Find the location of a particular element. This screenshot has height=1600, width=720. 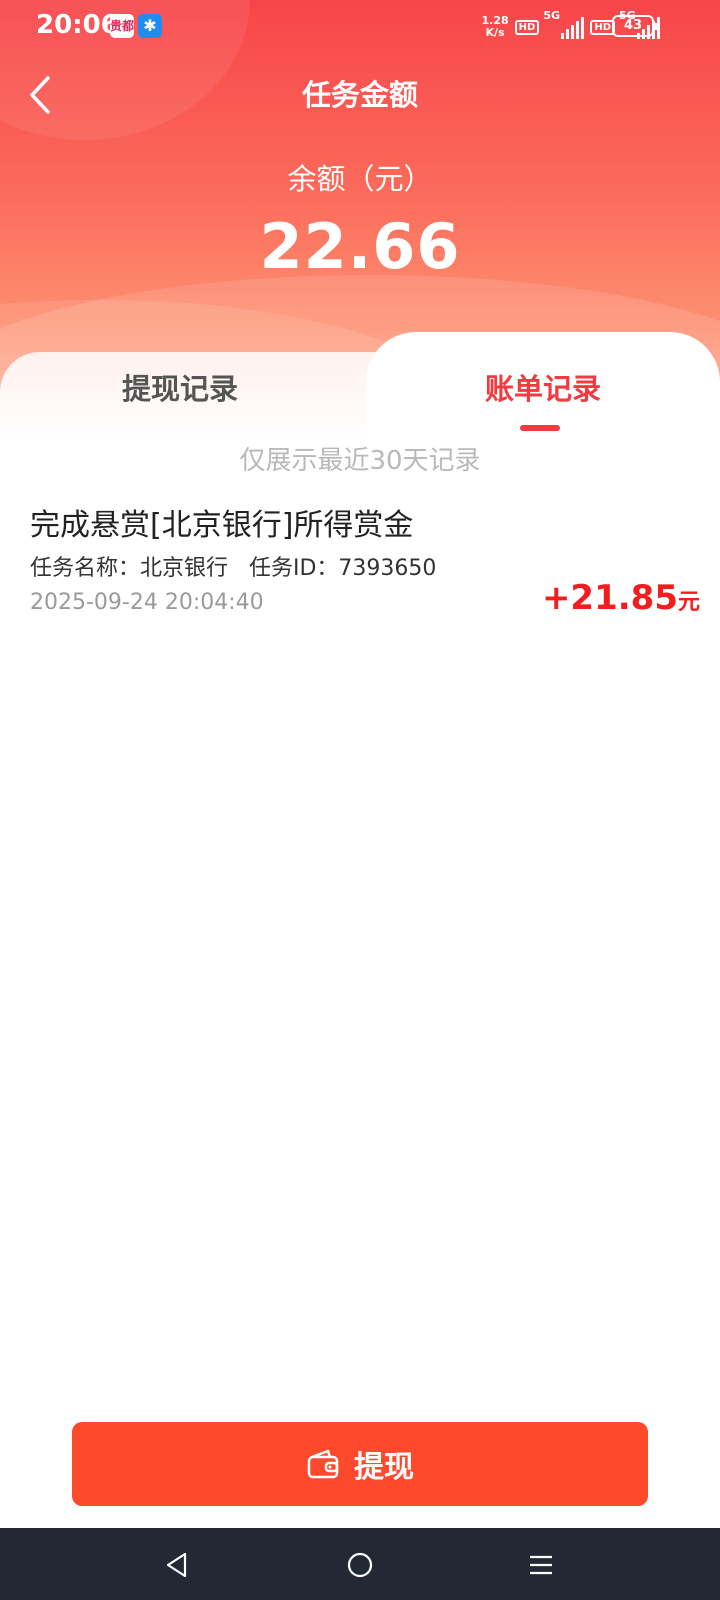

battery-icon: 43 is located at coordinates (635, 26).